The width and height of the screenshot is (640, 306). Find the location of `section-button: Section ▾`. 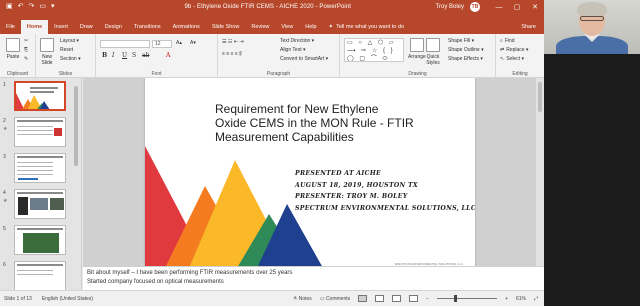

section-button: Section ▾ is located at coordinates (70, 59).